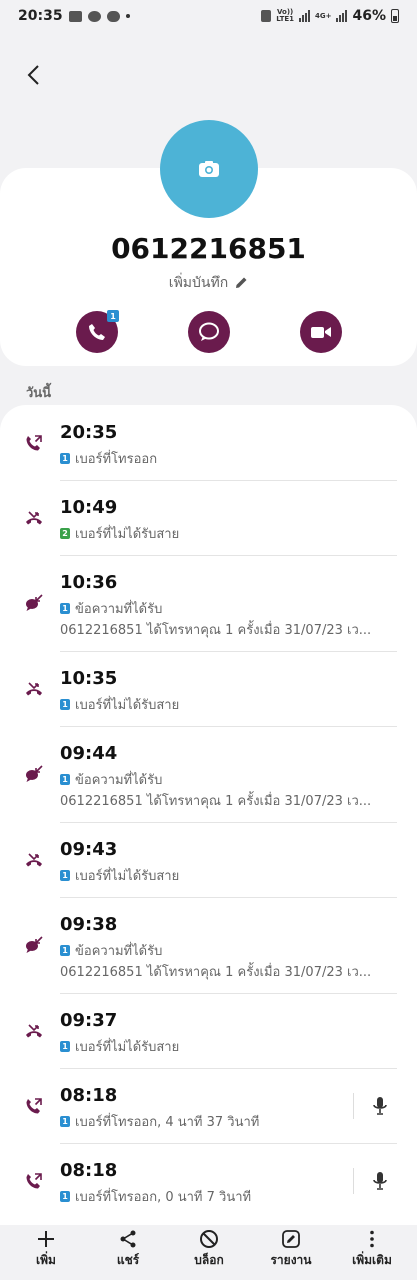 This screenshot has width=417, height=1280. Describe the element at coordinates (65, 533) in the screenshot. I see `sim-2-badge: 2` at that location.